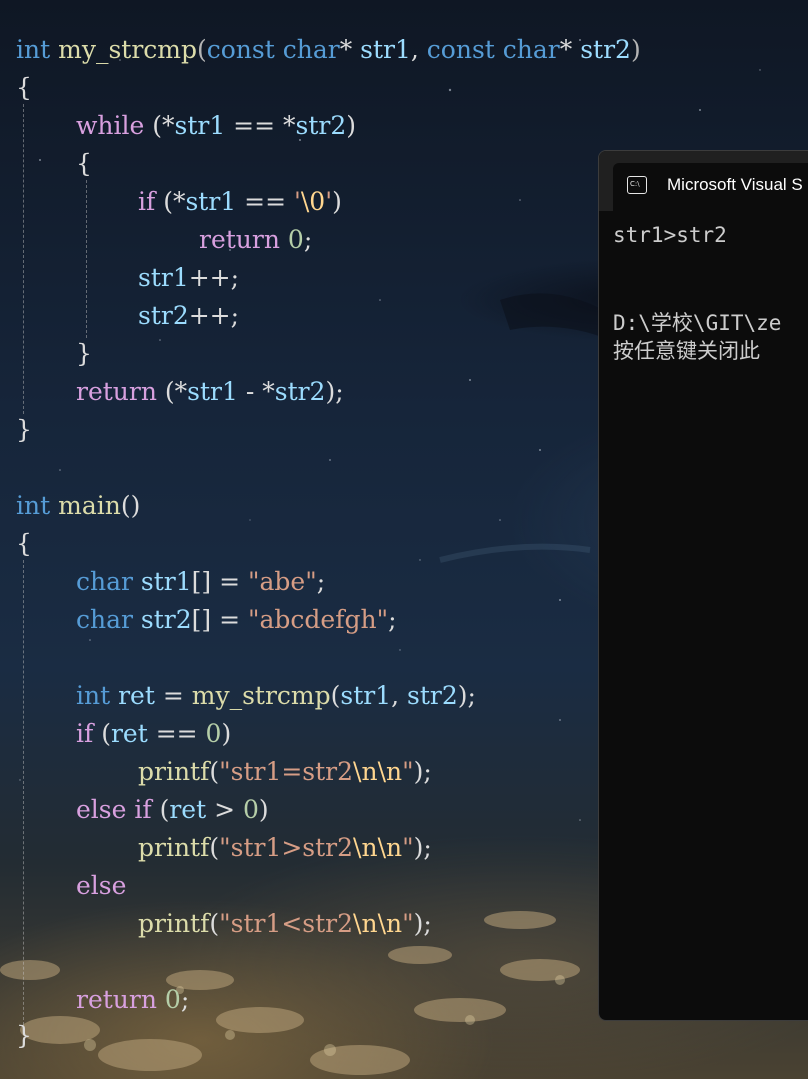 This screenshot has width=808, height=1079. I want to click on code-line: printf("str1=str2\n\n");, so click(285, 771).